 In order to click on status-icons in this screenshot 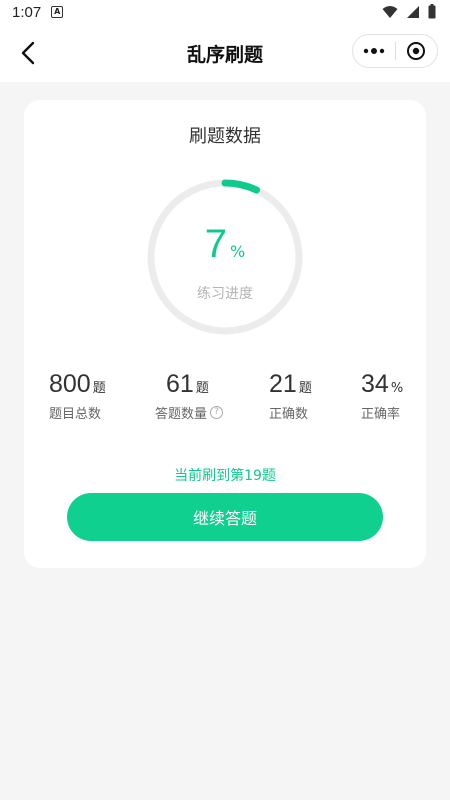, I will do `click(409, 11)`.